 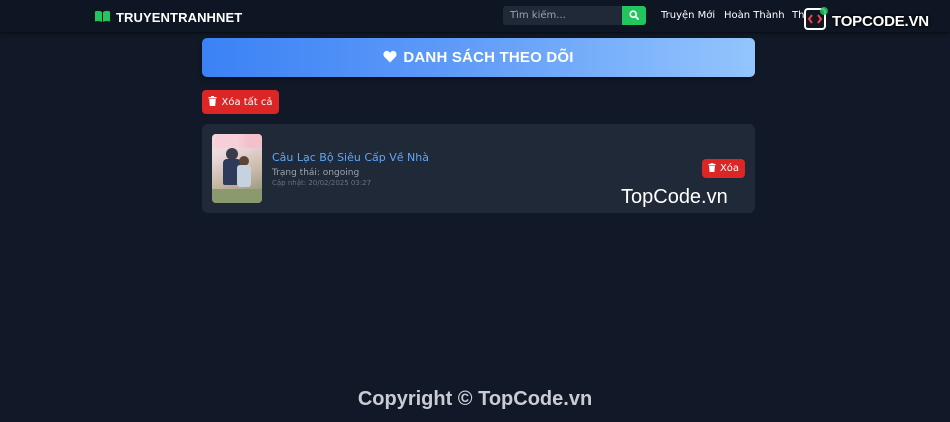 What do you see at coordinates (816, 21) in the screenshot?
I see `code-brackets-icon` at bounding box center [816, 21].